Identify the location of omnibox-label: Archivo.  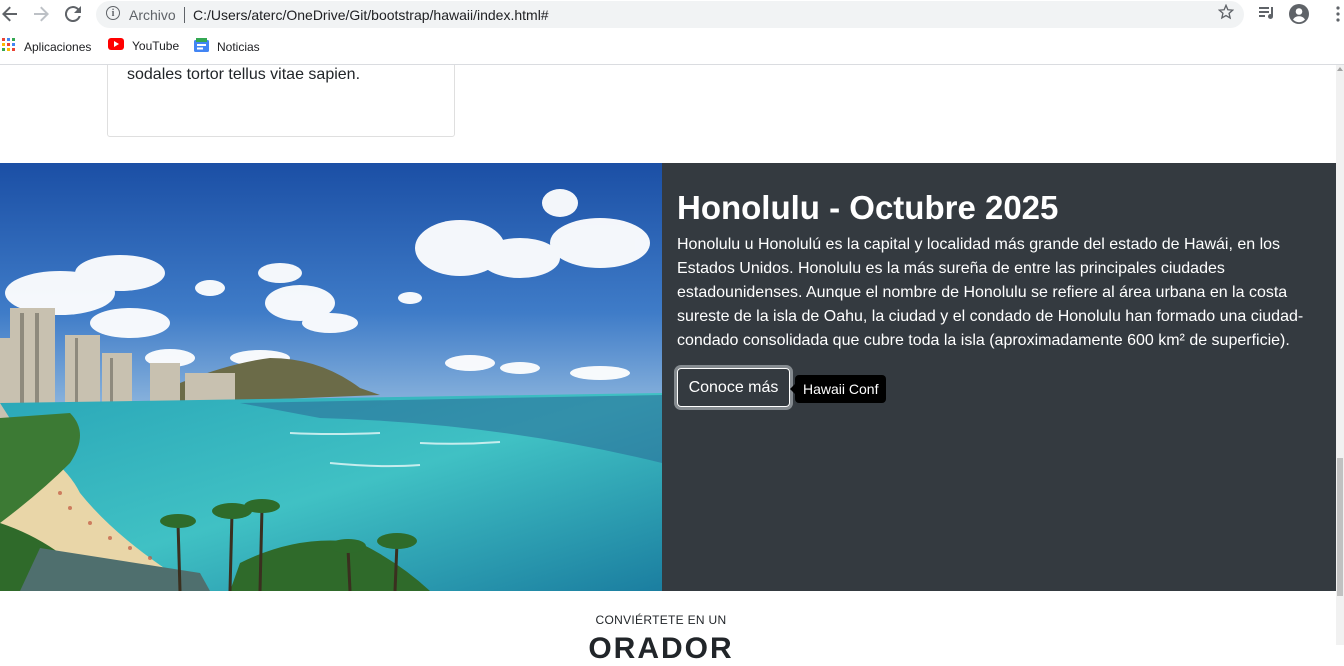
(152, 15).